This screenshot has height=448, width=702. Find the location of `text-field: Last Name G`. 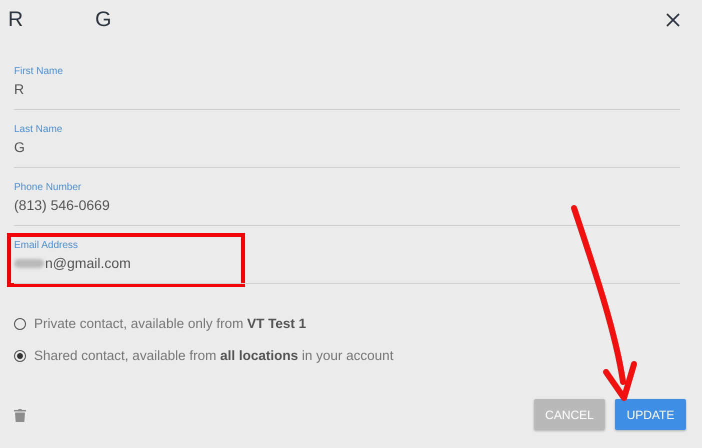

text-field: Last Name G is located at coordinates (347, 146).